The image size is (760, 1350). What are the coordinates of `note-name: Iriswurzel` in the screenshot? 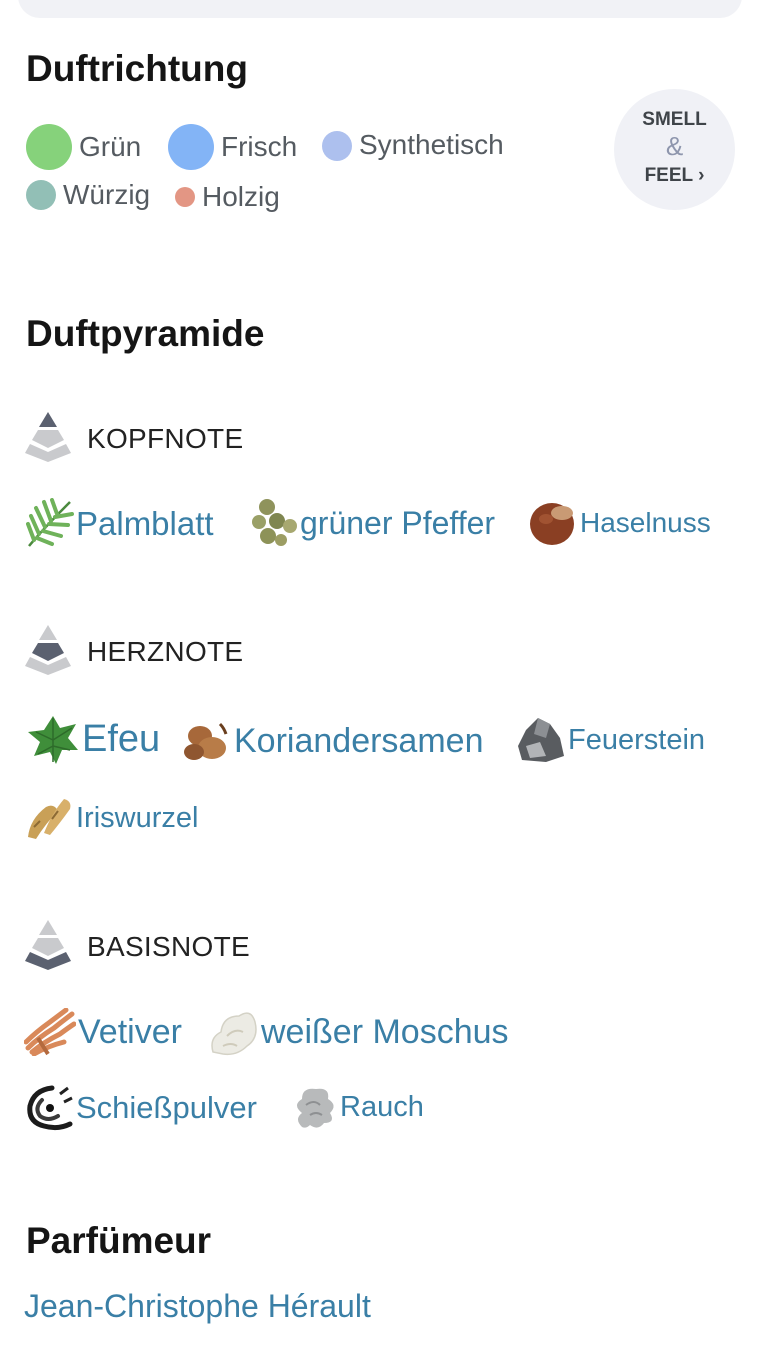 It's located at (137, 817).